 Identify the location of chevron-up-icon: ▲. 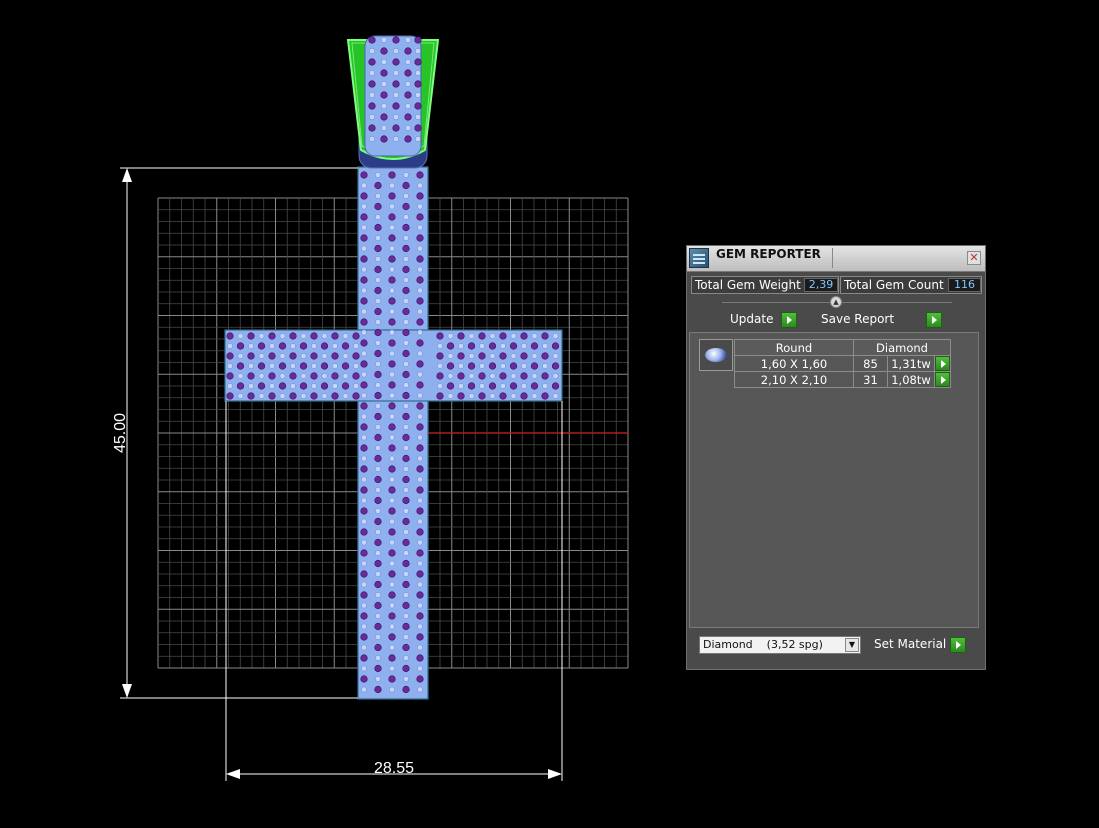
(836, 302).